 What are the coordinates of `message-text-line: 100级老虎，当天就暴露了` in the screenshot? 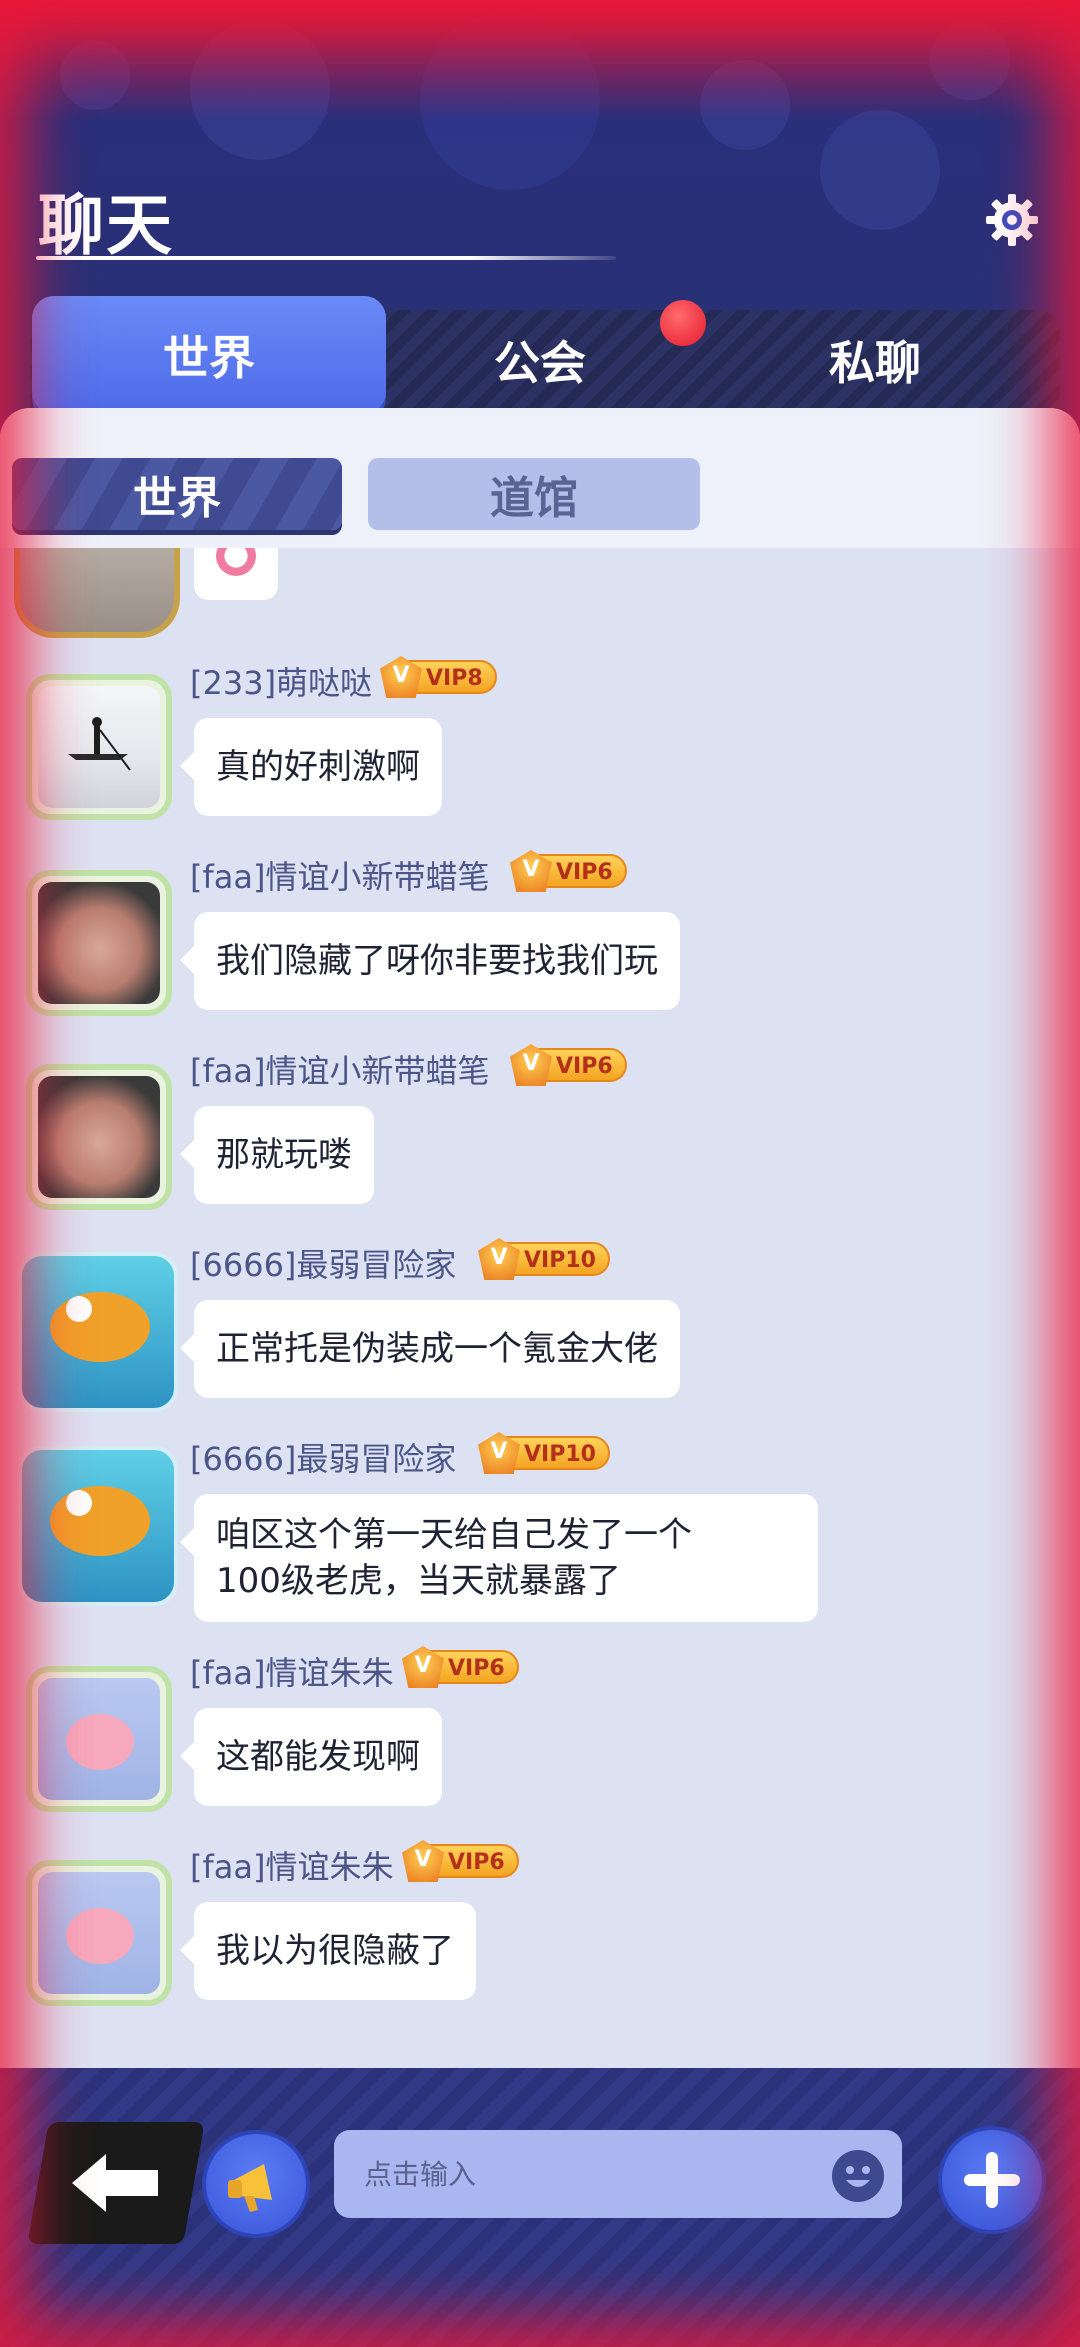 It's located at (418, 1581).